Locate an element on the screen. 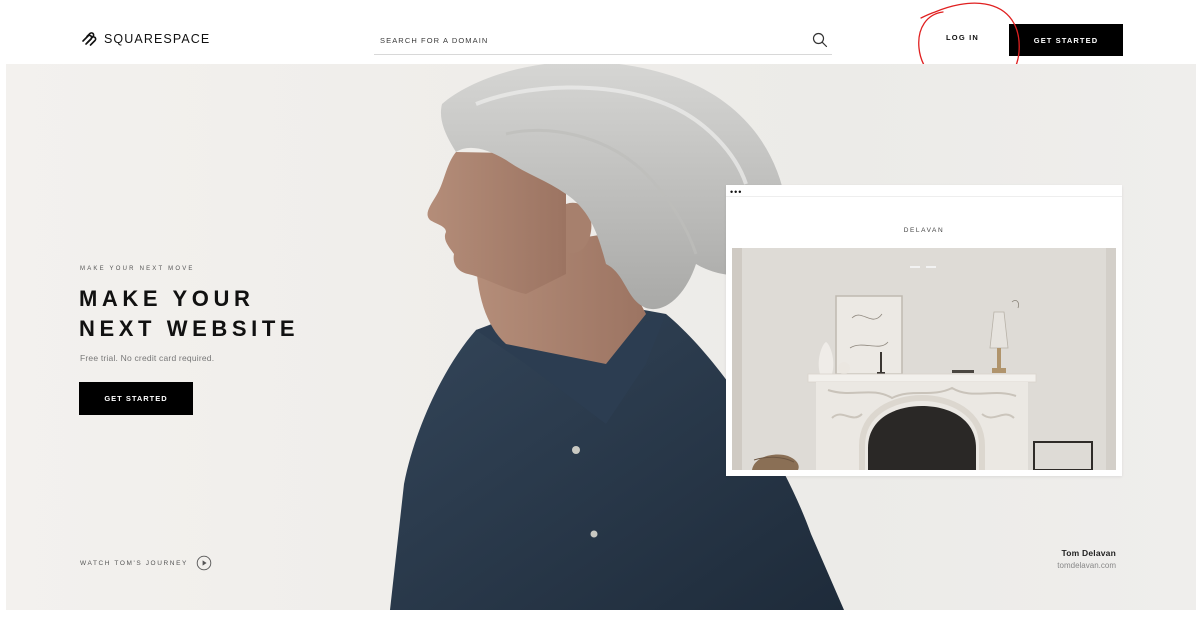 The width and height of the screenshot is (1200, 618). credit-name: Tom Delavan is located at coordinates (1088, 553).